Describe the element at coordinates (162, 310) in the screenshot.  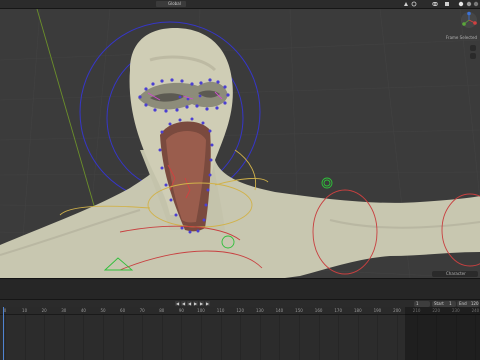
I see `ruler-tick-label: 80` at that location.